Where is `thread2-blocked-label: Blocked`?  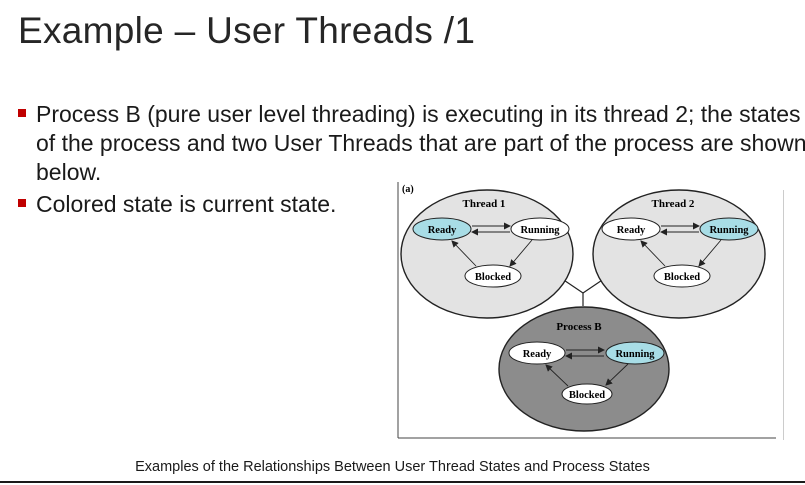 thread2-blocked-label: Blocked is located at coordinates (682, 277).